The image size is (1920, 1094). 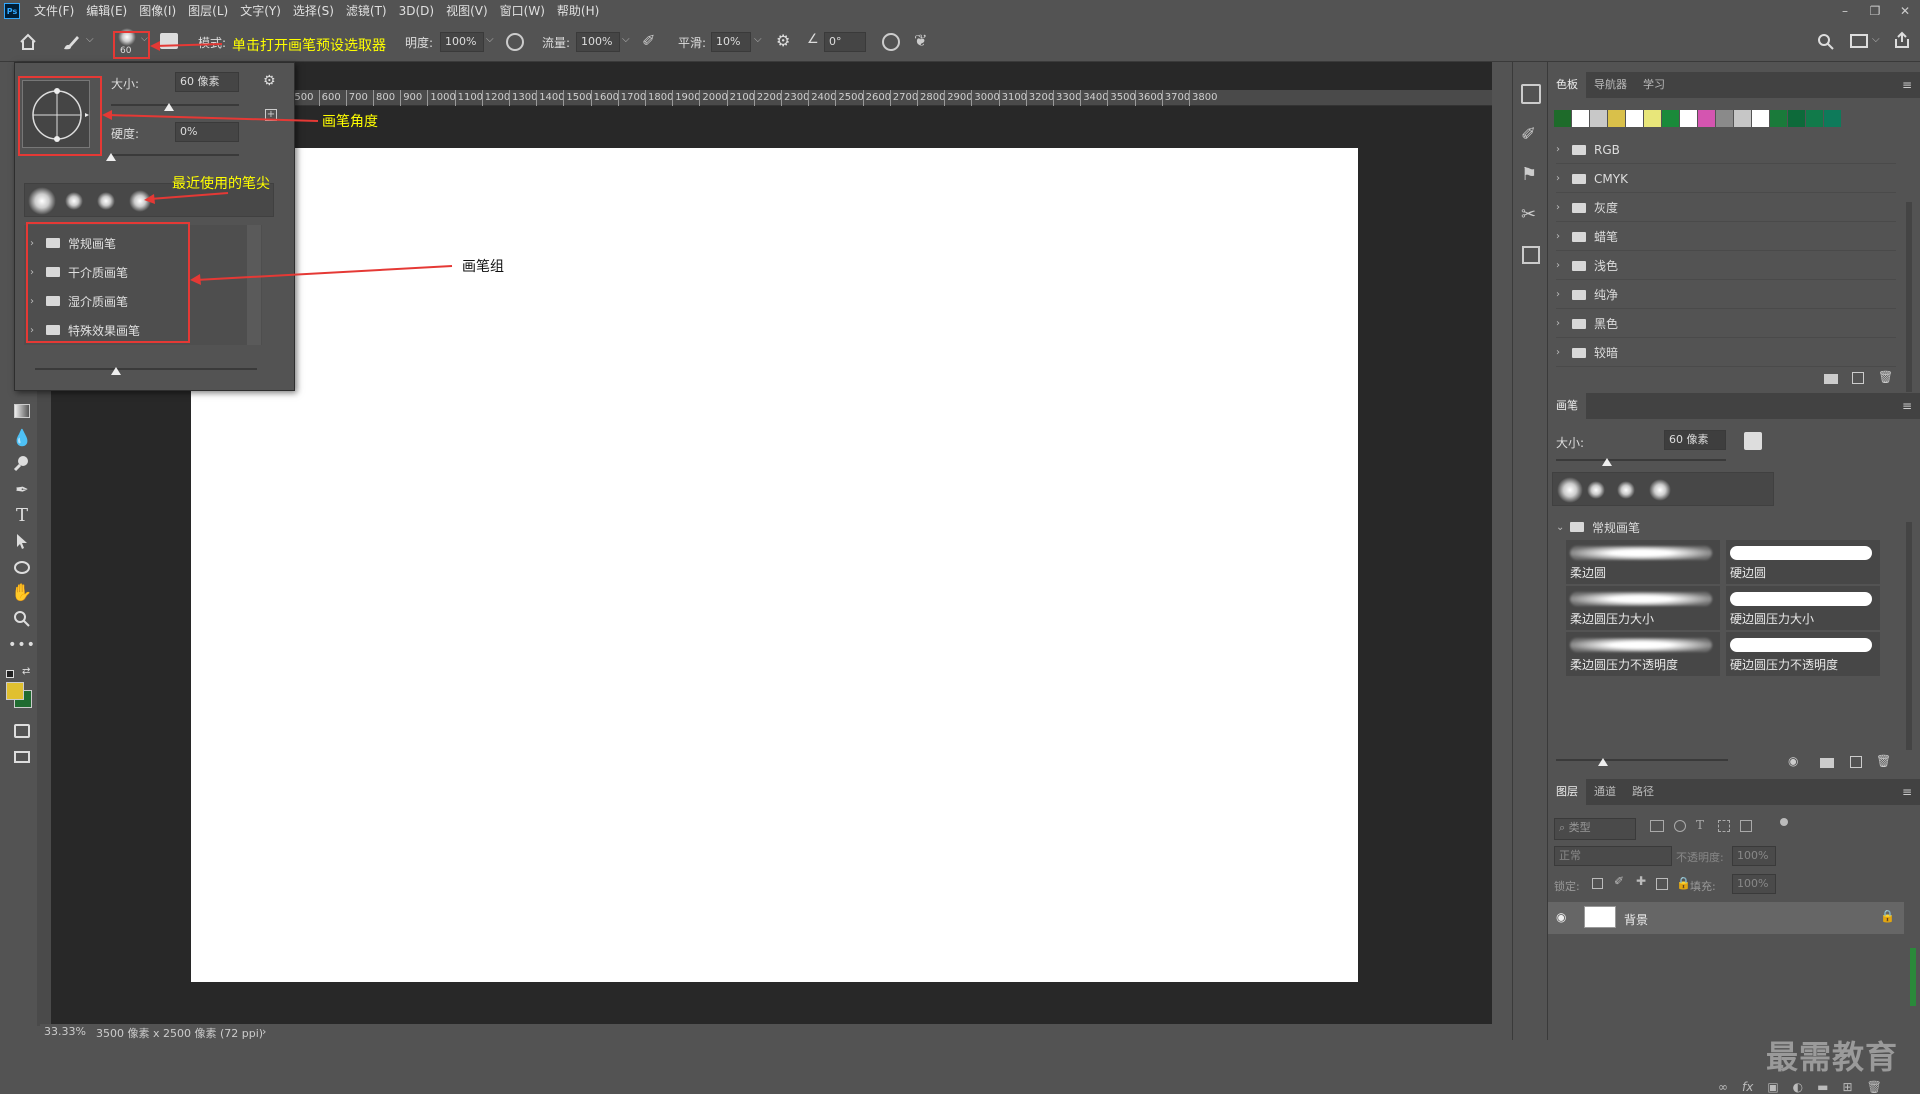 What do you see at coordinates (254, 285) in the screenshot?
I see `list-scrollbar` at bounding box center [254, 285].